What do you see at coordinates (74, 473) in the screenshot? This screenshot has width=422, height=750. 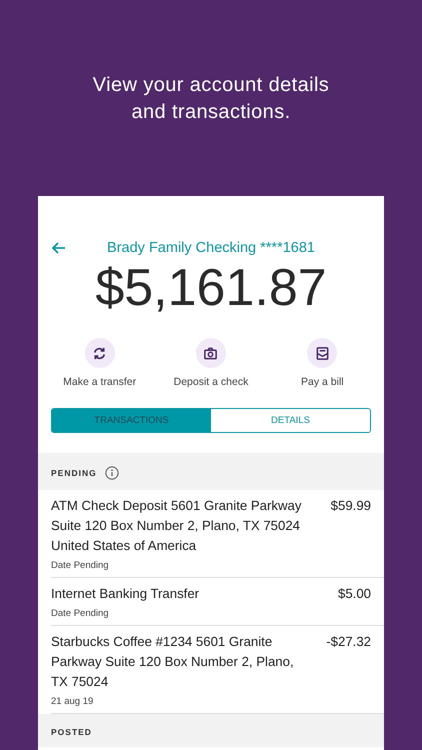 I see `section-title: PENDING` at bounding box center [74, 473].